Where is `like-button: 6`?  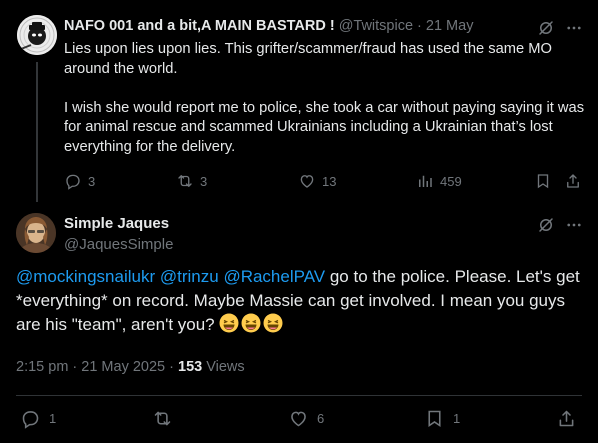
like-button: 6 is located at coordinates (306, 418).